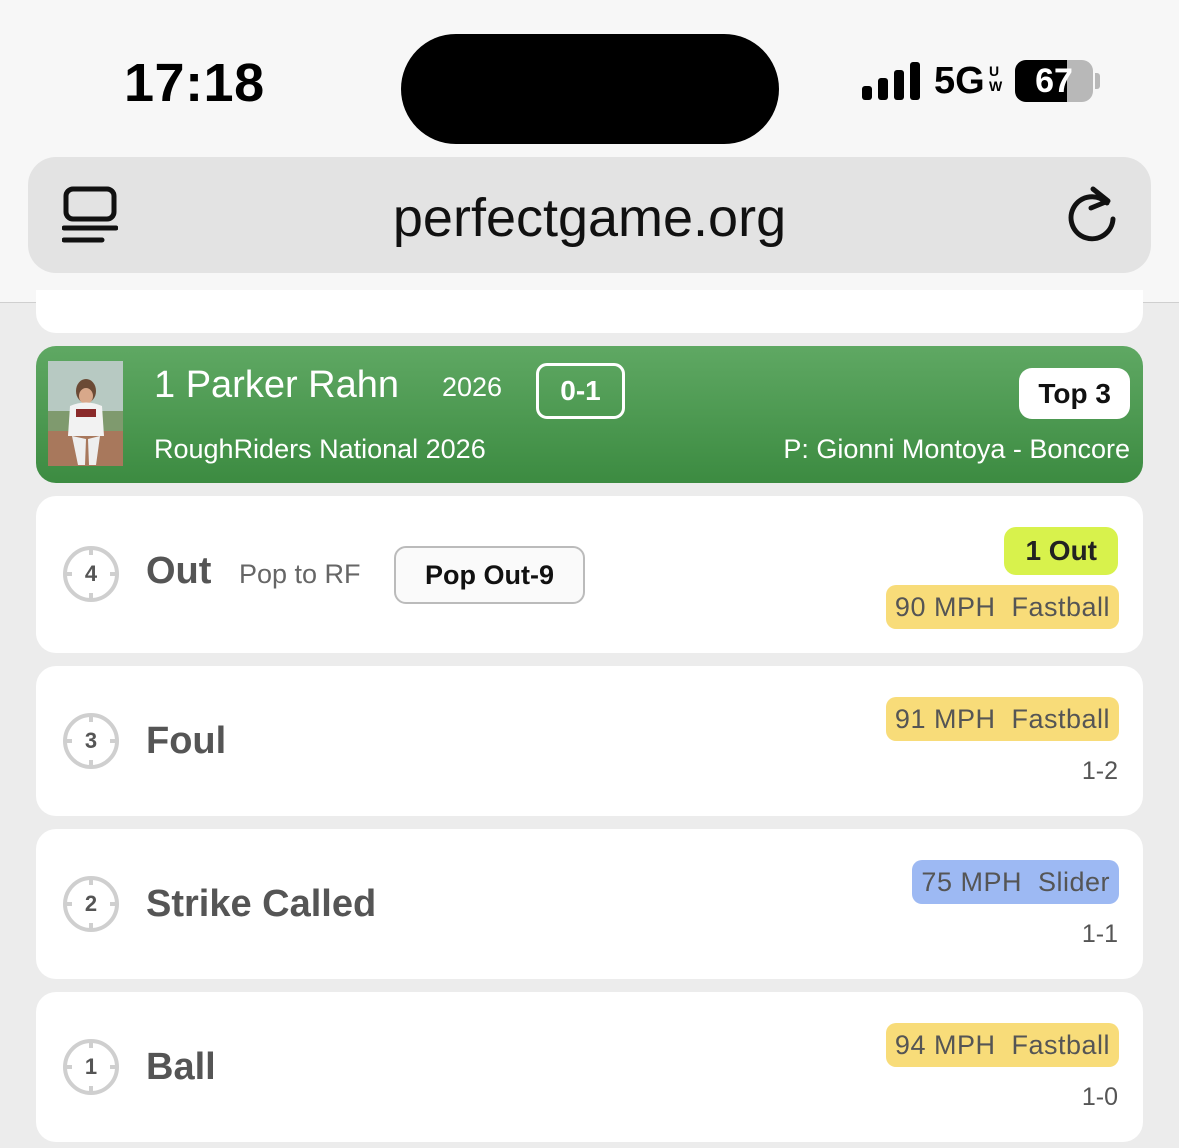 This screenshot has width=1179, height=1148. I want to click on at-bat-count-badge: 0-1, so click(580, 391).